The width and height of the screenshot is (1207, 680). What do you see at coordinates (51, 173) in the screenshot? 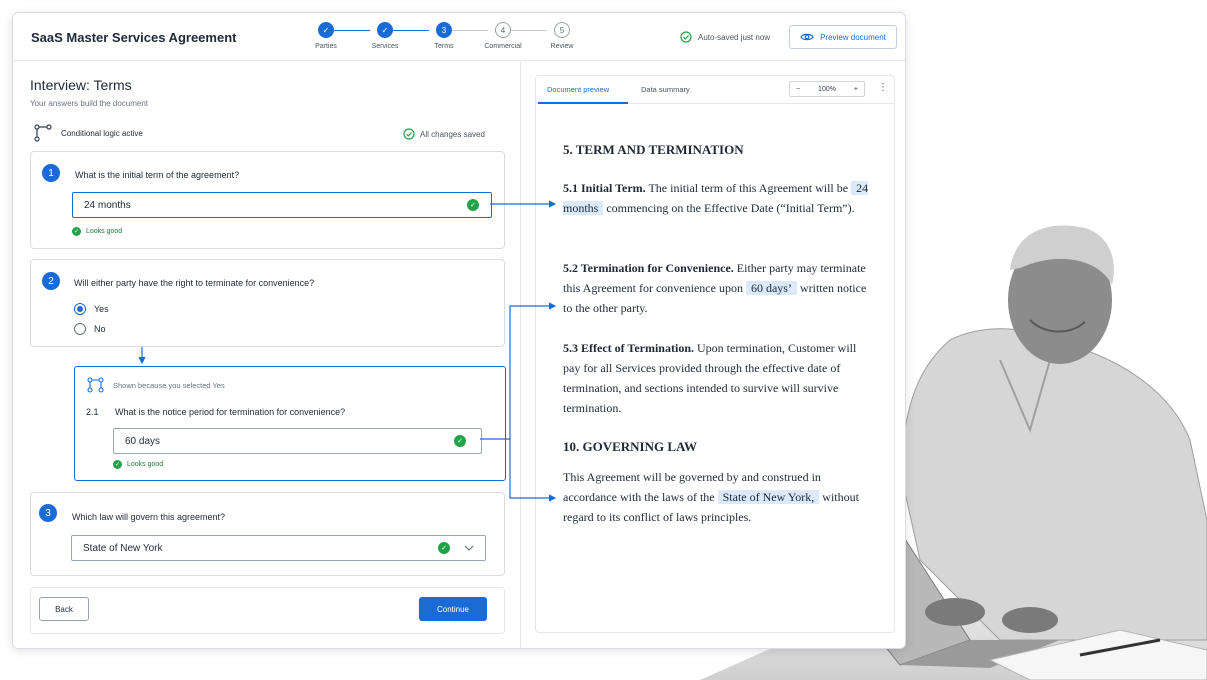
I see `question-number: 1` at bounding box center [51, 173].